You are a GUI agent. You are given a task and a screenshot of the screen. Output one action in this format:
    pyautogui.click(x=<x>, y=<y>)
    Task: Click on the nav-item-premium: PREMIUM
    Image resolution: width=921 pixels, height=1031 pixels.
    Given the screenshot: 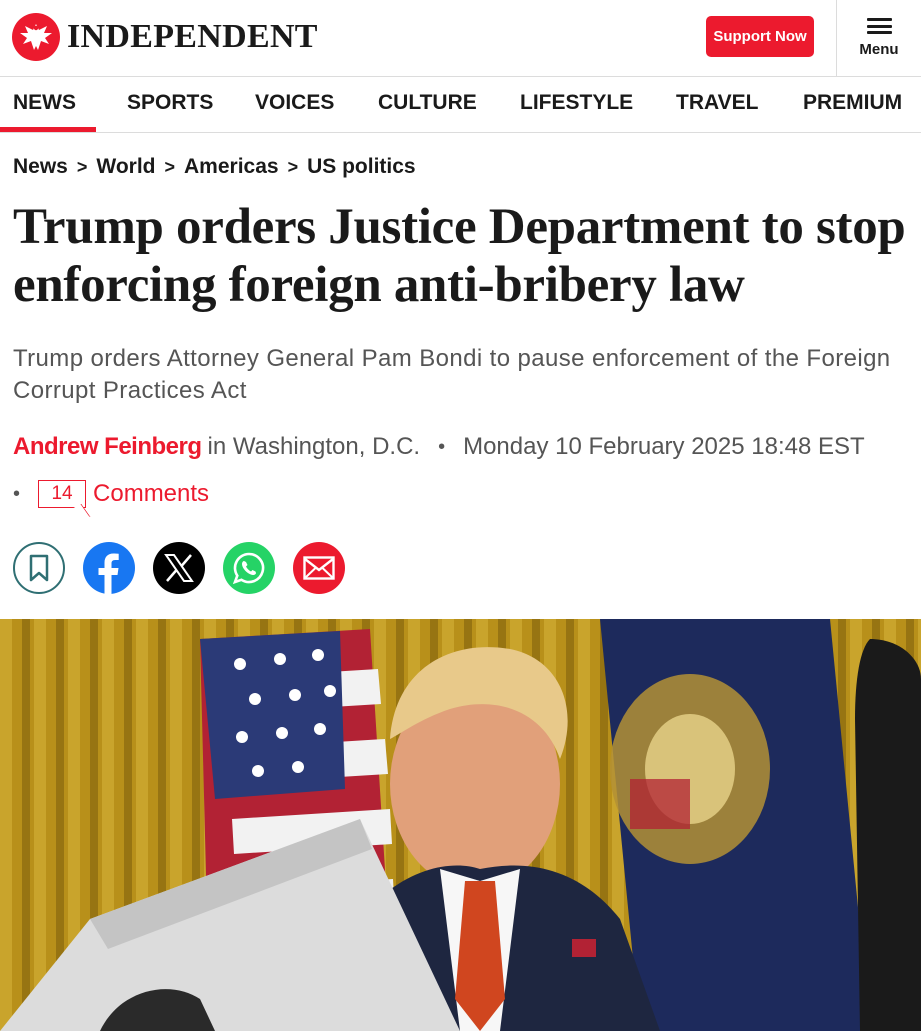 What is the action you would take?
    pyautogui.click(x=852, y=104)
    